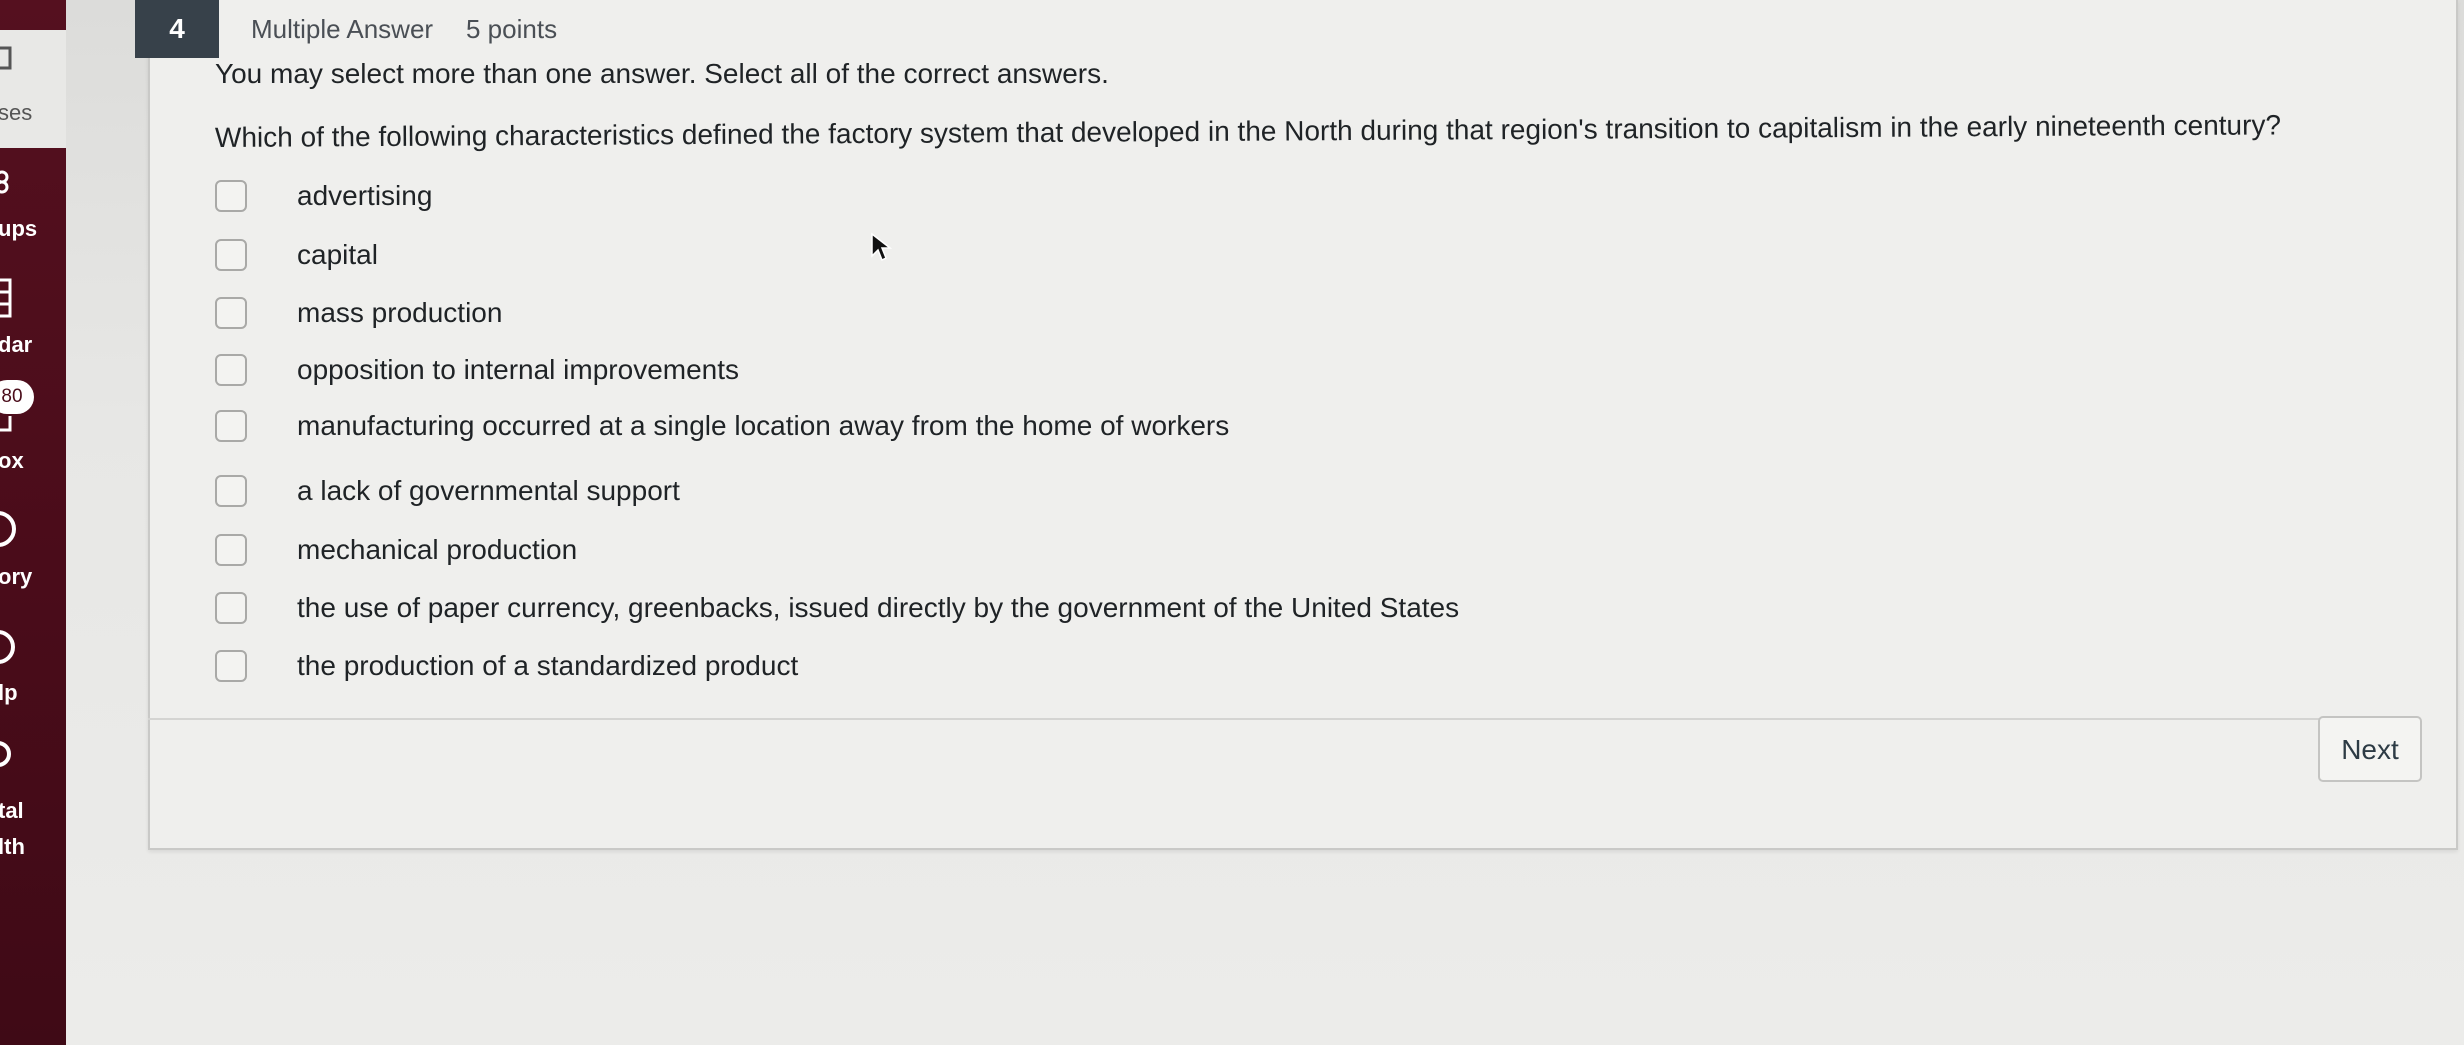 The width and height of the screenshot is (2464, 1045). What do you see at coordinates (364, 196) in the screenshot?
I see `answer-label: advertising` at bounding box center [364, 196].